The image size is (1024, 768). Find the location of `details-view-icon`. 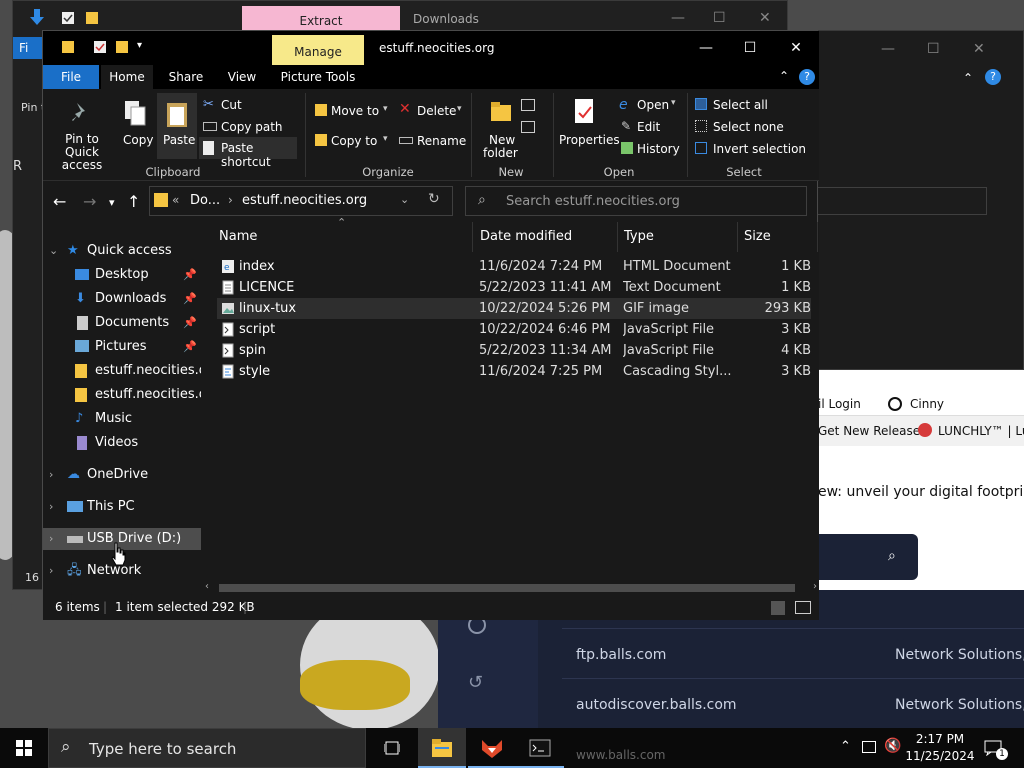

details-view-icon is located at coordinates (778, 608).